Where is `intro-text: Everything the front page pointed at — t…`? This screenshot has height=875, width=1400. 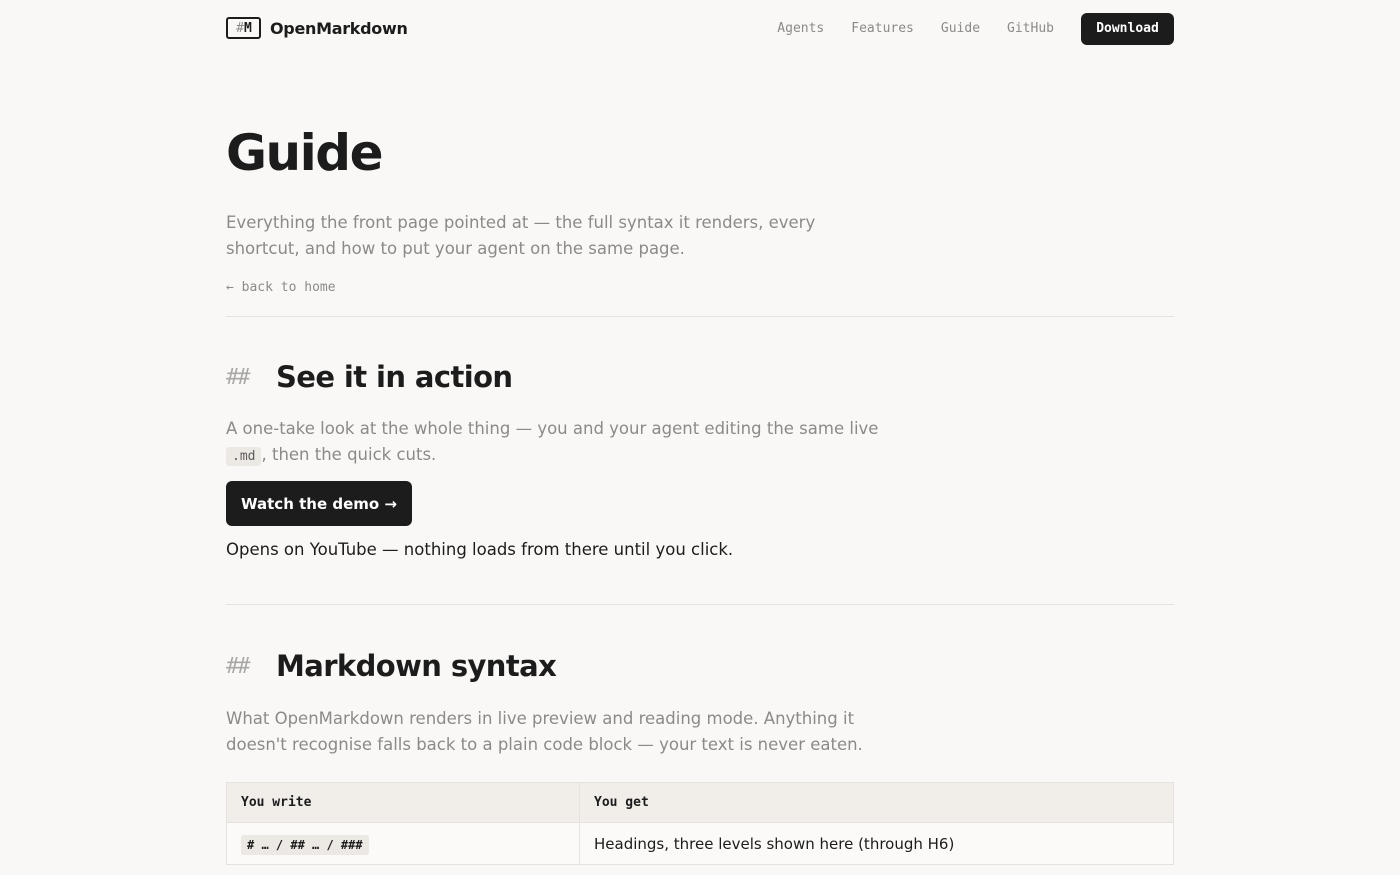 intro-text: Everything the front page pointed at — t… is located at coordinates (521, 235).